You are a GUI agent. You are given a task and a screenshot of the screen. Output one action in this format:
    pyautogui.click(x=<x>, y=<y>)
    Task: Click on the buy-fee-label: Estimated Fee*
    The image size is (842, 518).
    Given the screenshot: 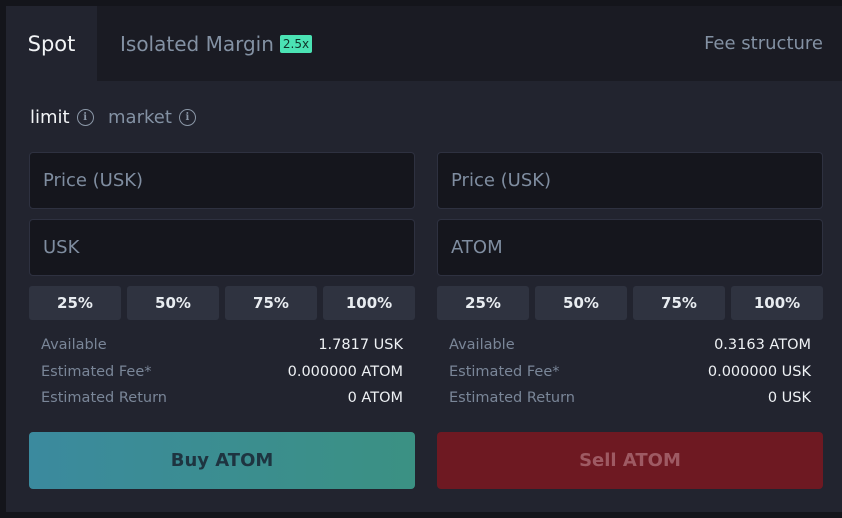 What is the action you would take?
    pyautogui.click(x=96, y=371)
    